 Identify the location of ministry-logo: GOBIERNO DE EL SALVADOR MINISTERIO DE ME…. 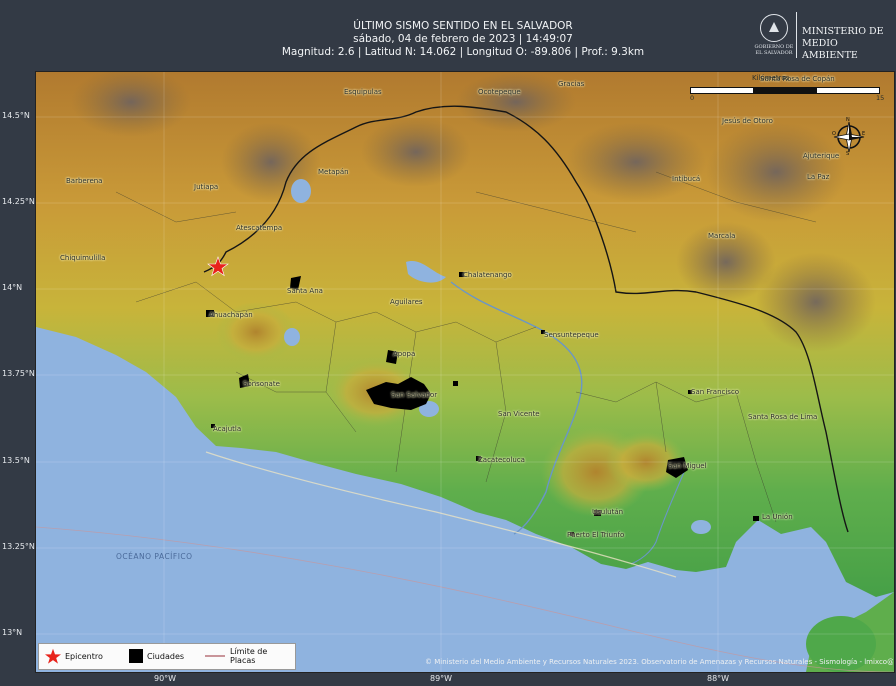
(825, 36).